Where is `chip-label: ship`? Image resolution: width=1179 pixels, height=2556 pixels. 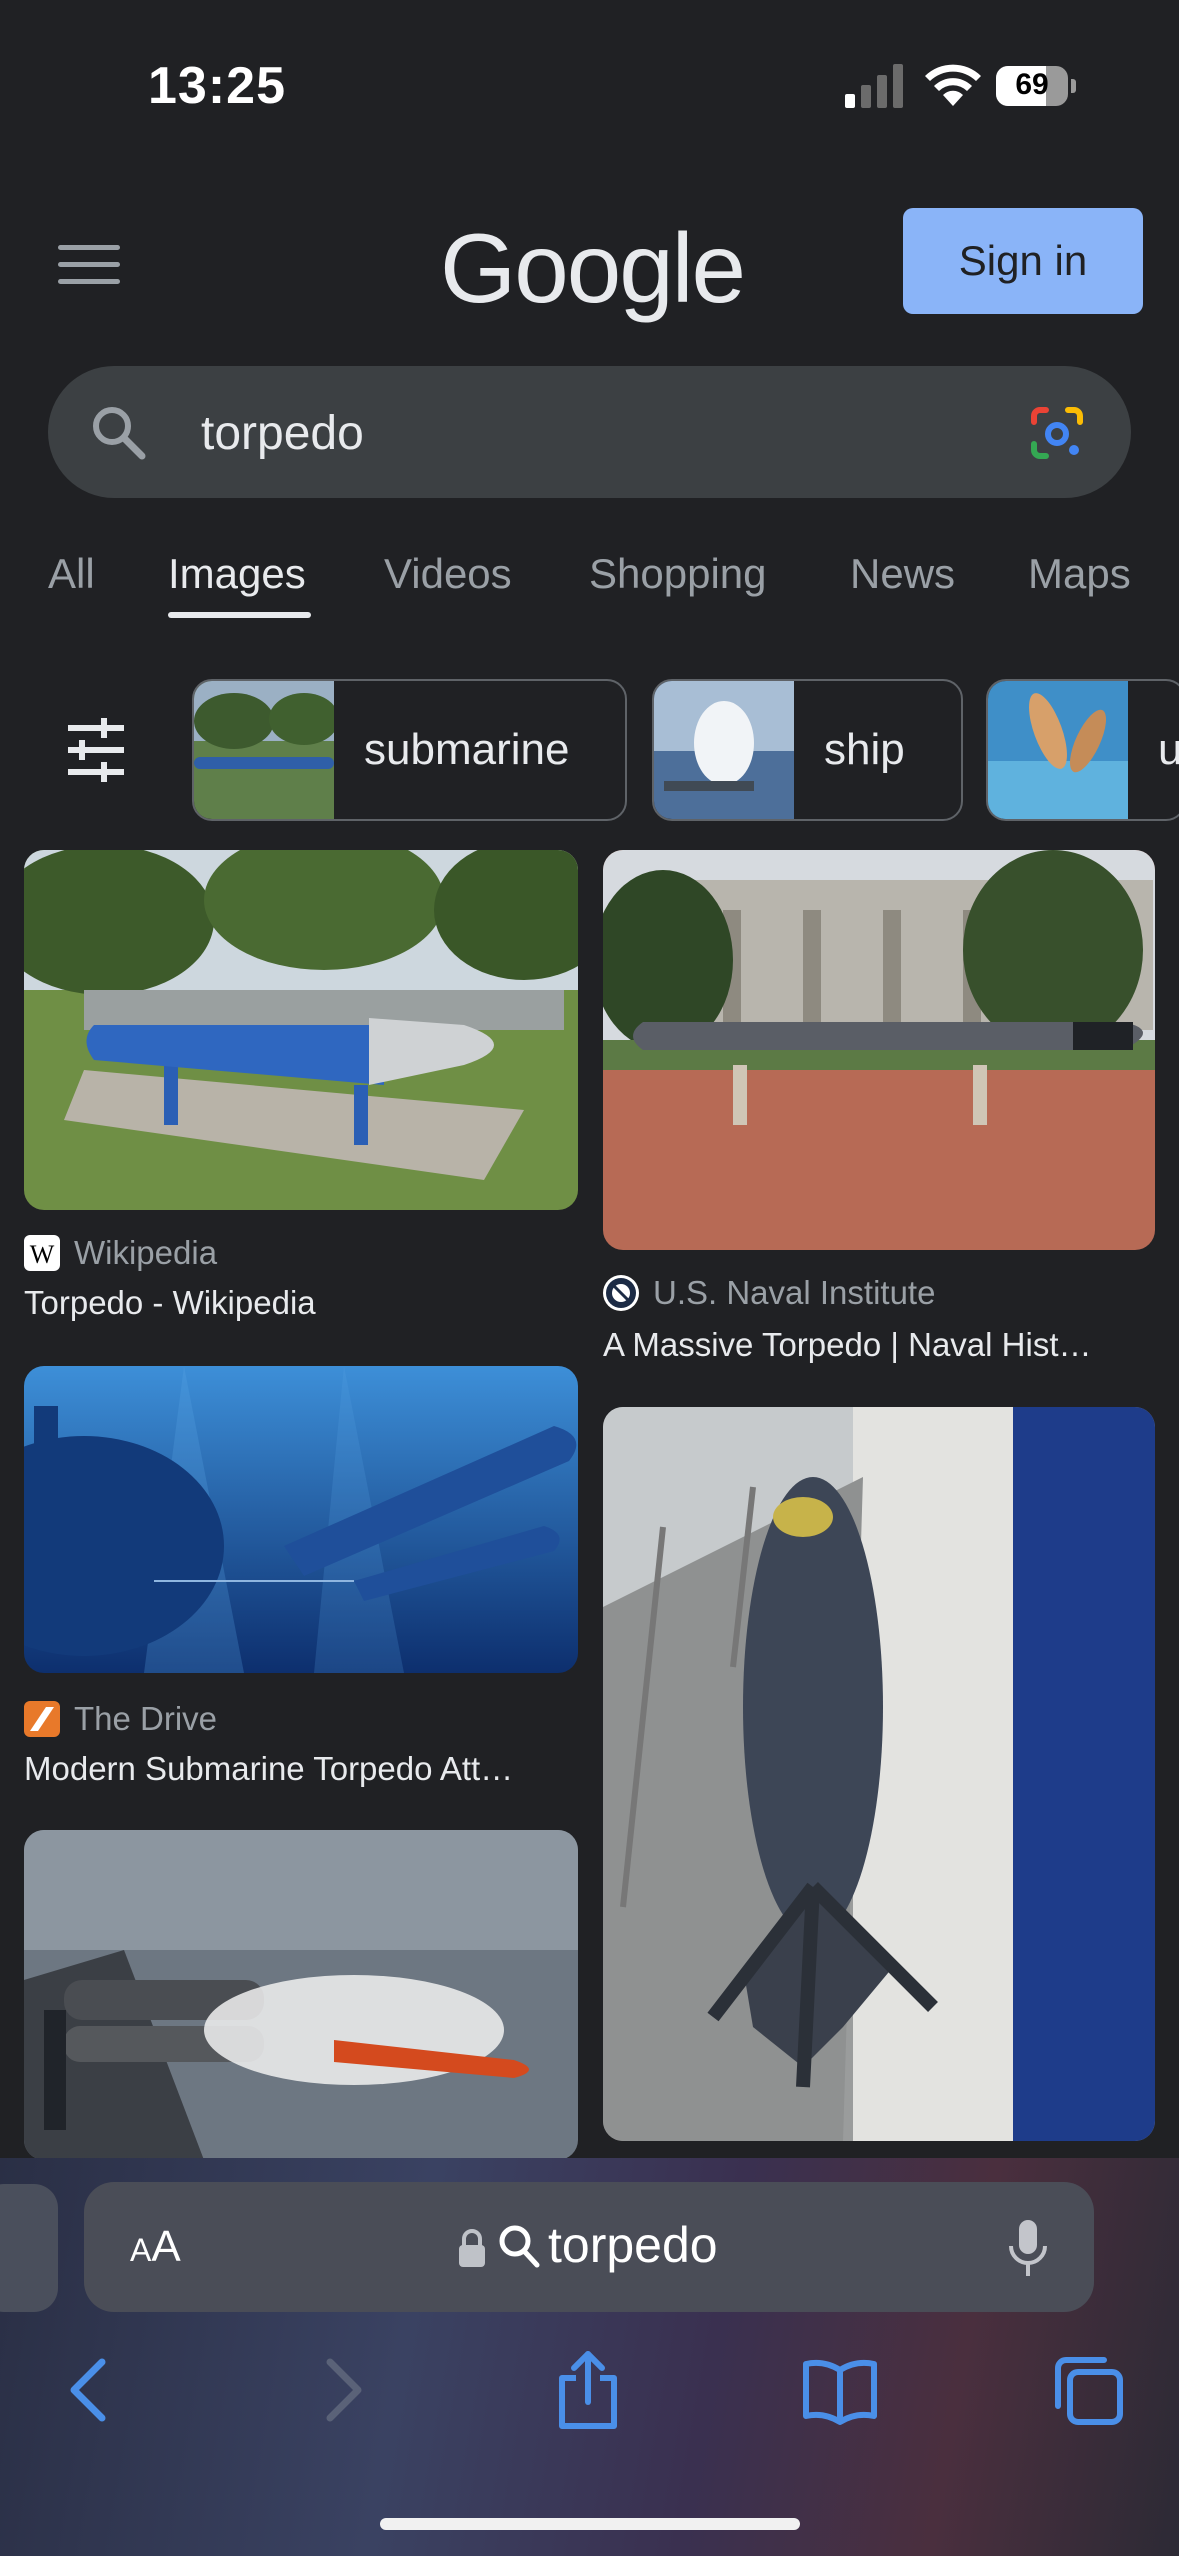 chip-label: ship is located at coordinates (864, 749).